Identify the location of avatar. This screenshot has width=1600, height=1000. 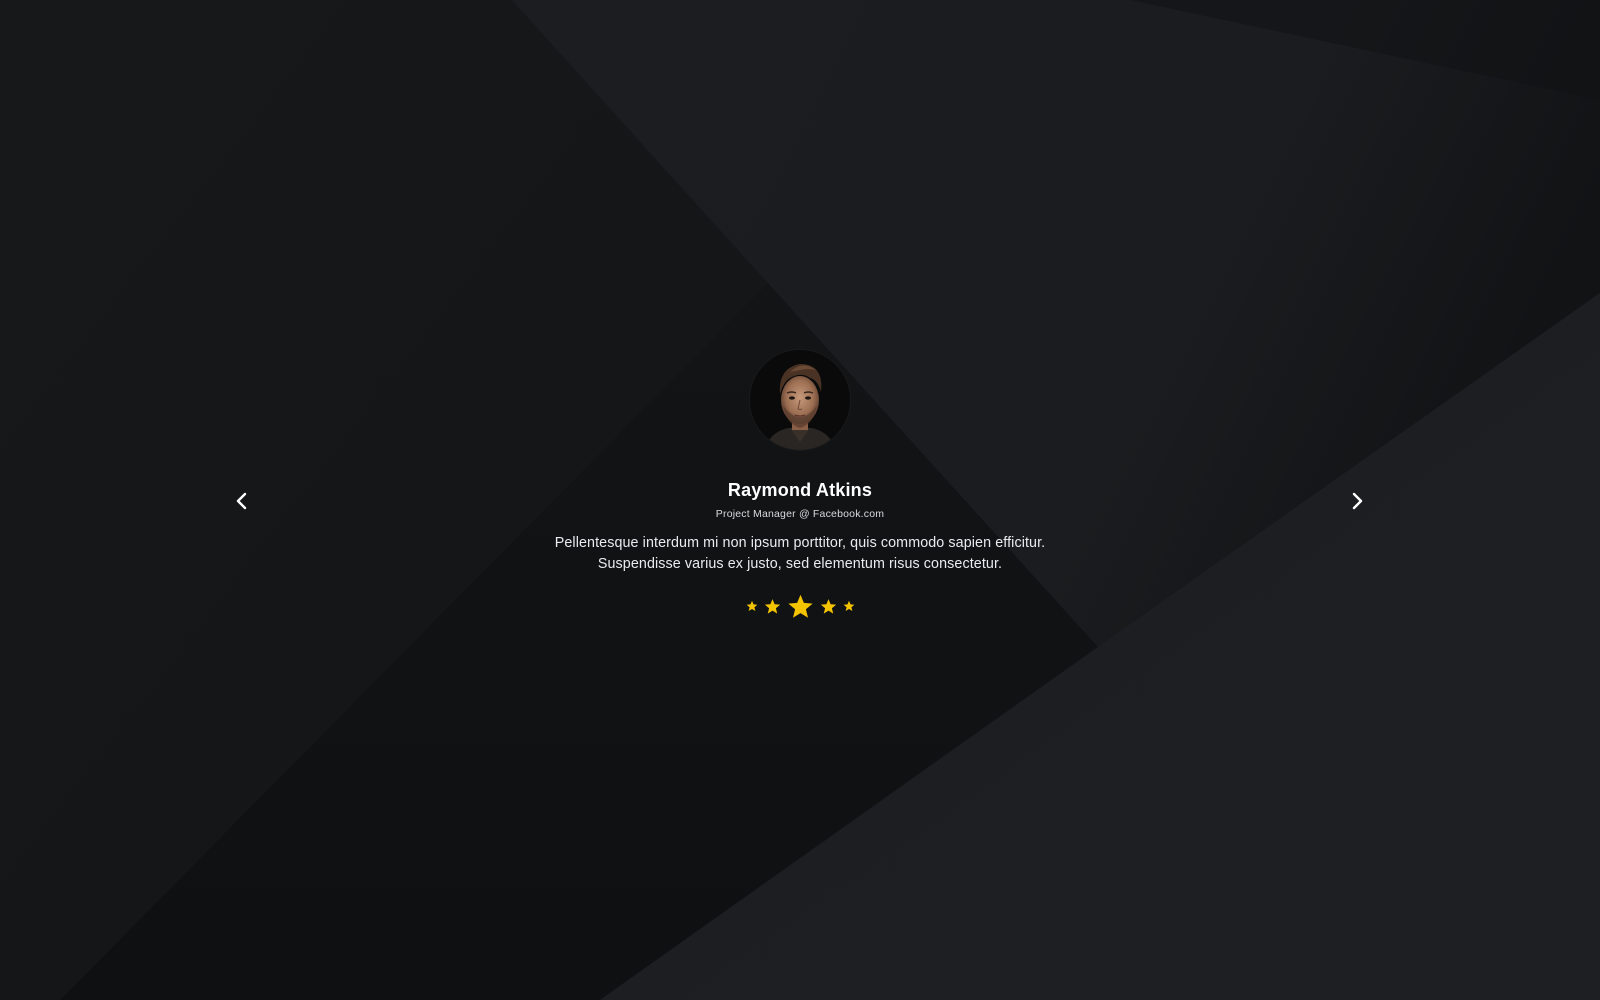
(800, 400).